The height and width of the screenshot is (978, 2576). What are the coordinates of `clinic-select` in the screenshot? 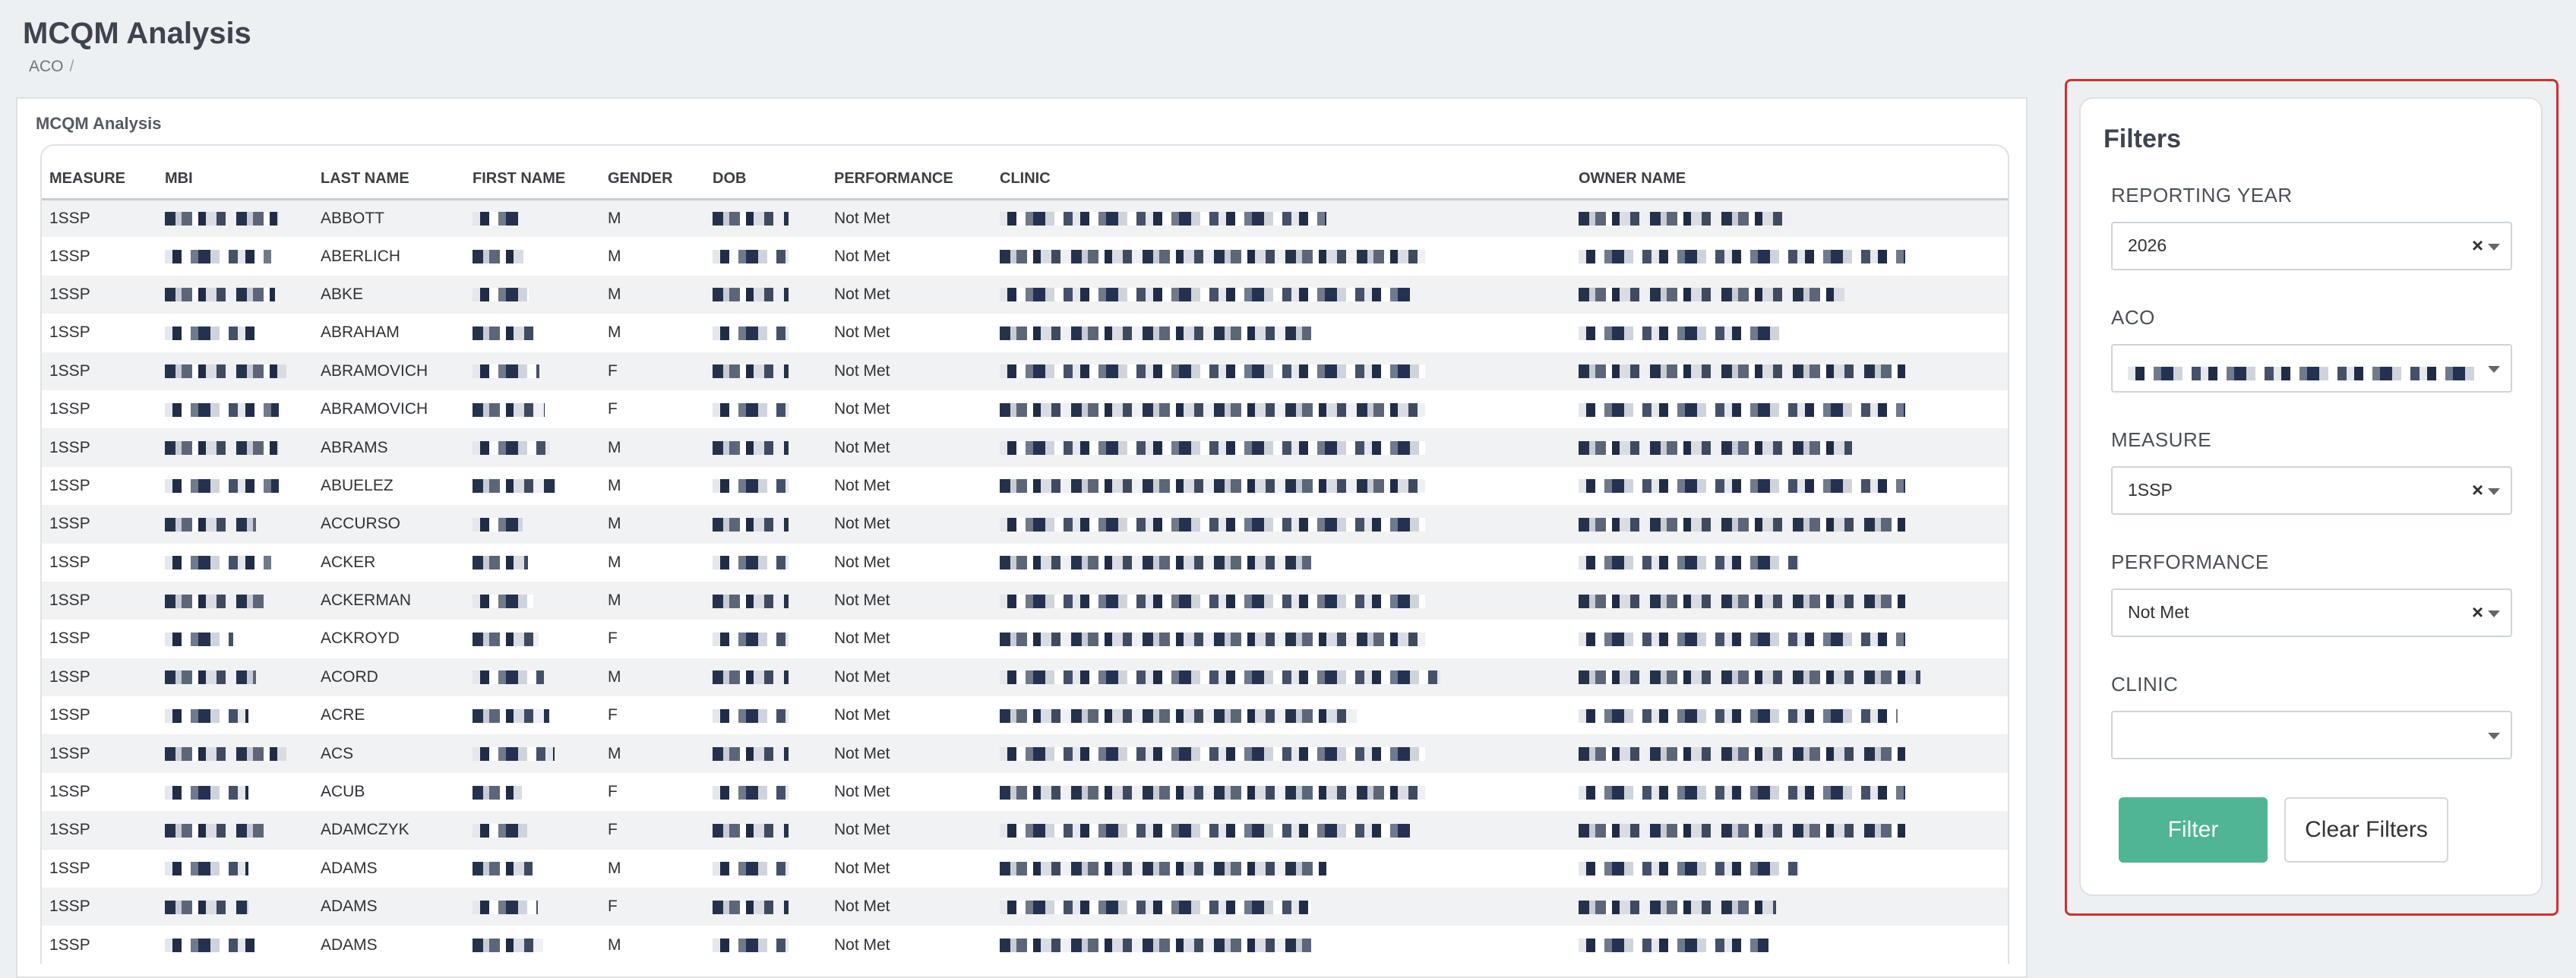 It's located at (2311, 735).